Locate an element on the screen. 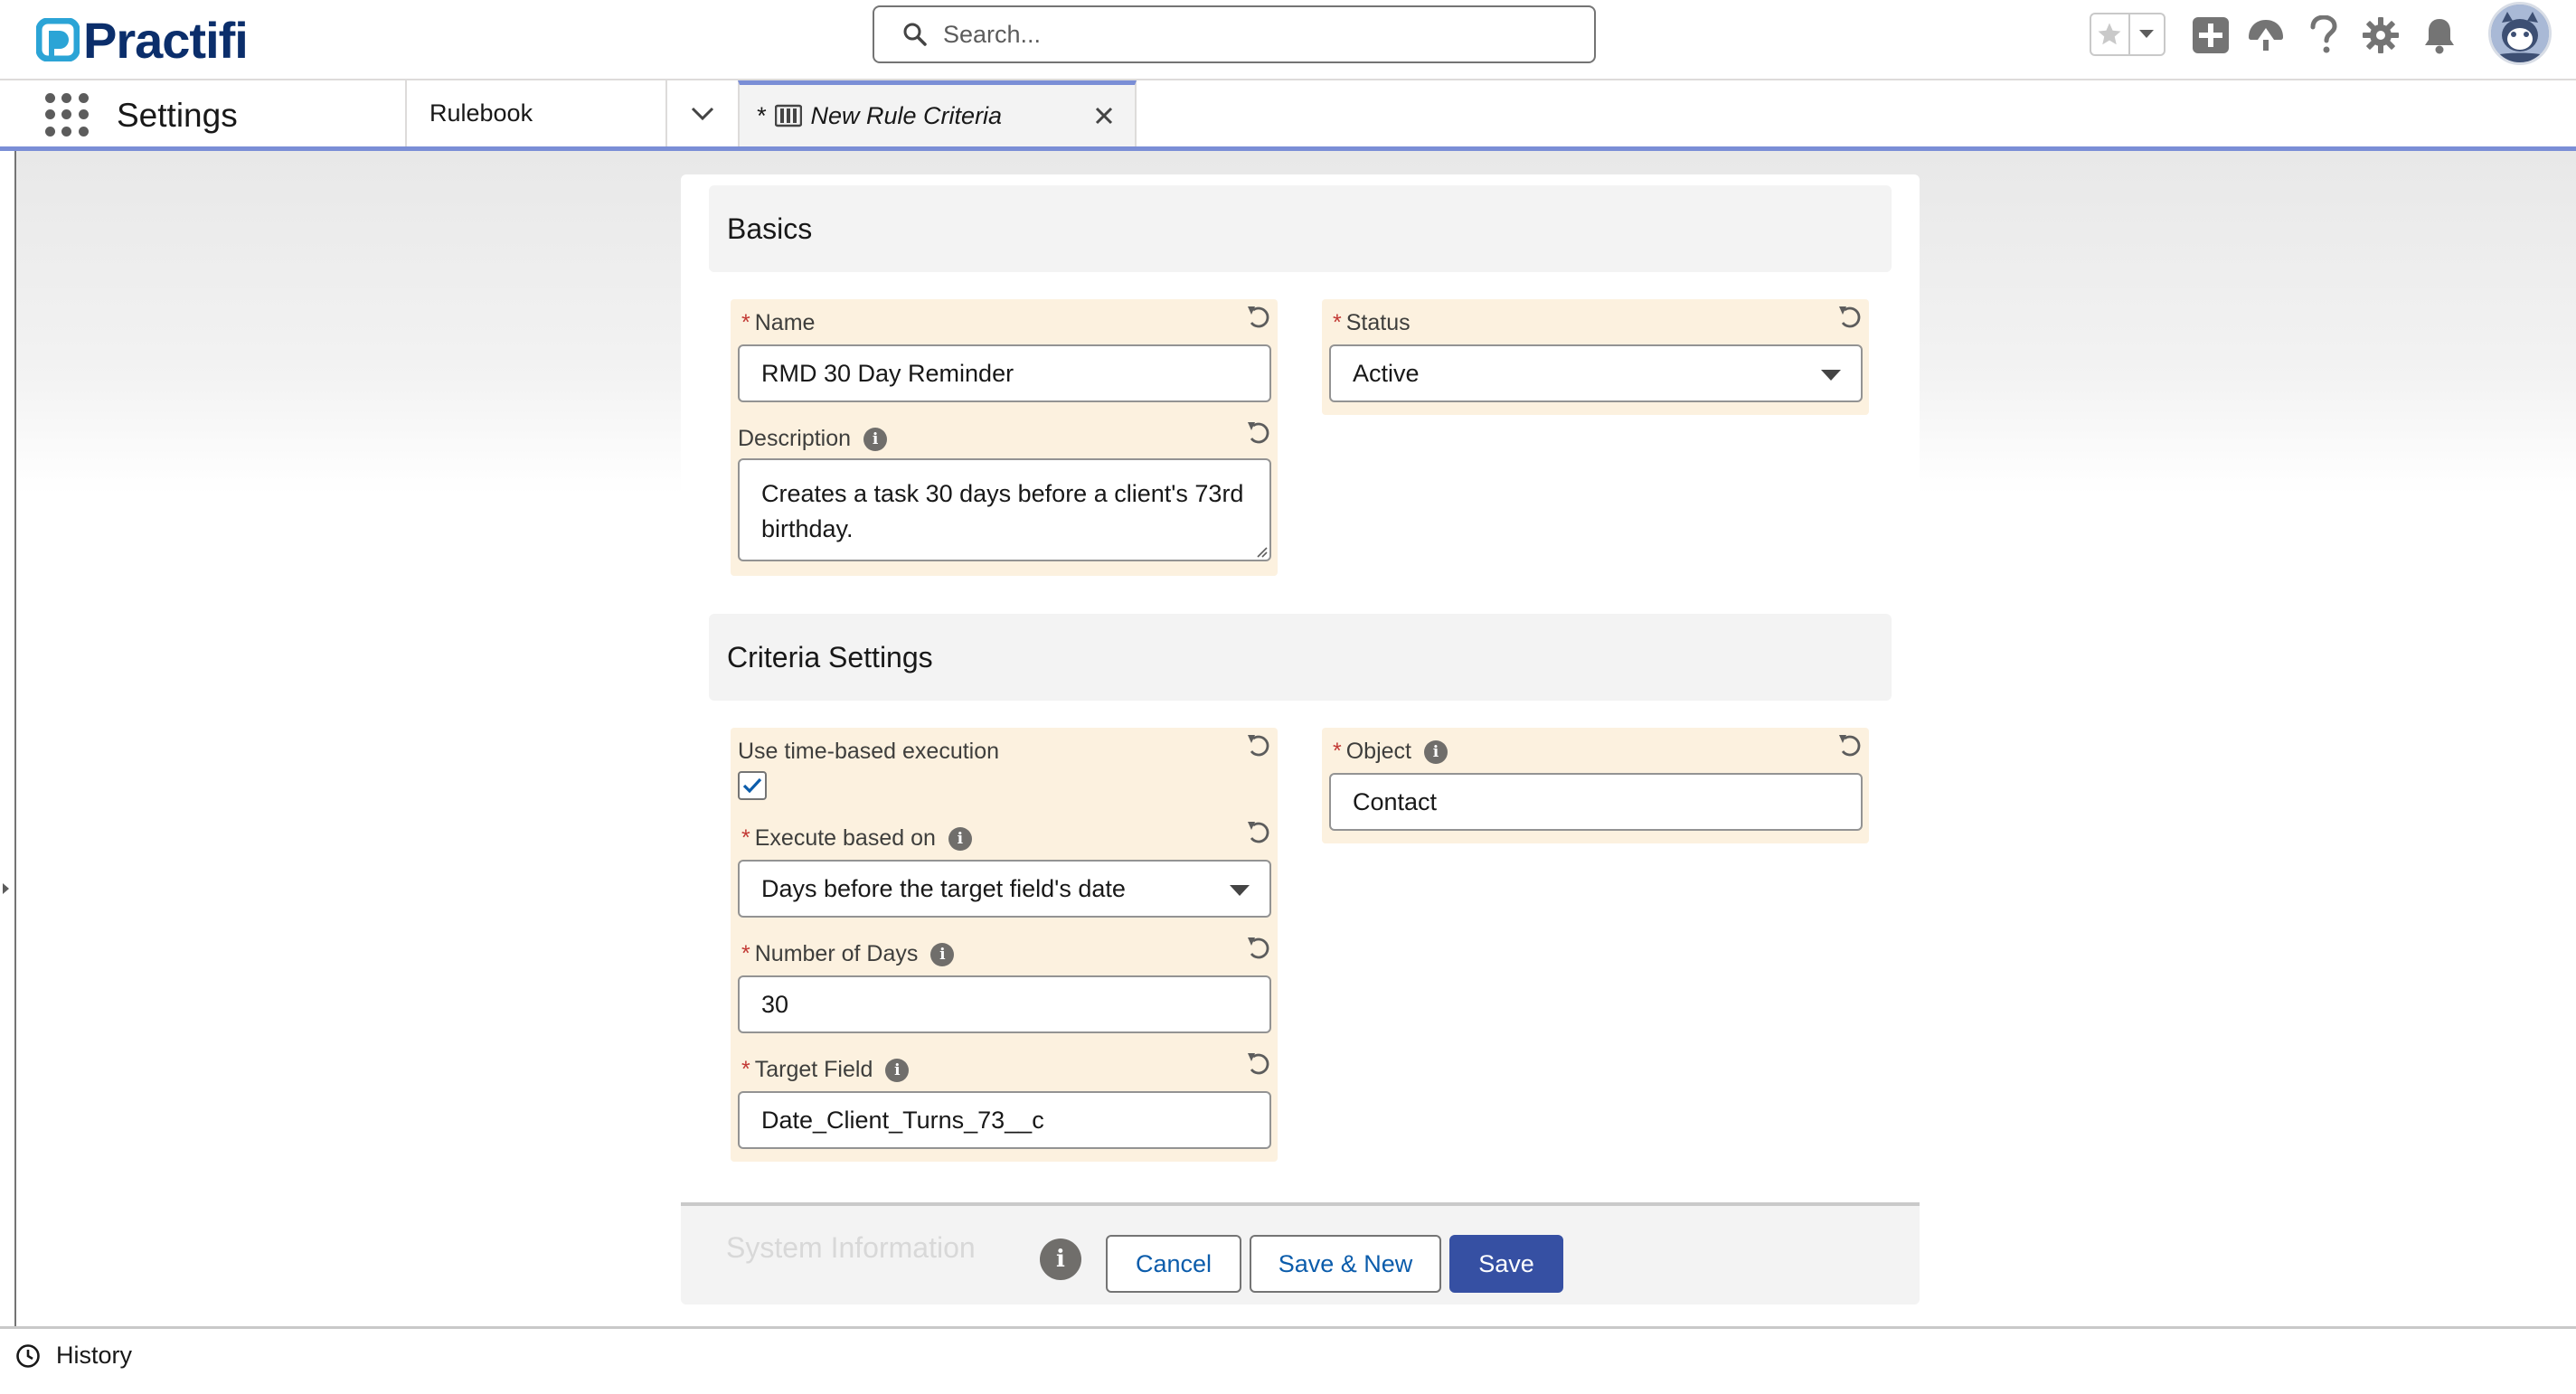 Image resolution: width=2576 pixels, height=1394 pixels. target-field-input is located at coordinates (1004, 1120).